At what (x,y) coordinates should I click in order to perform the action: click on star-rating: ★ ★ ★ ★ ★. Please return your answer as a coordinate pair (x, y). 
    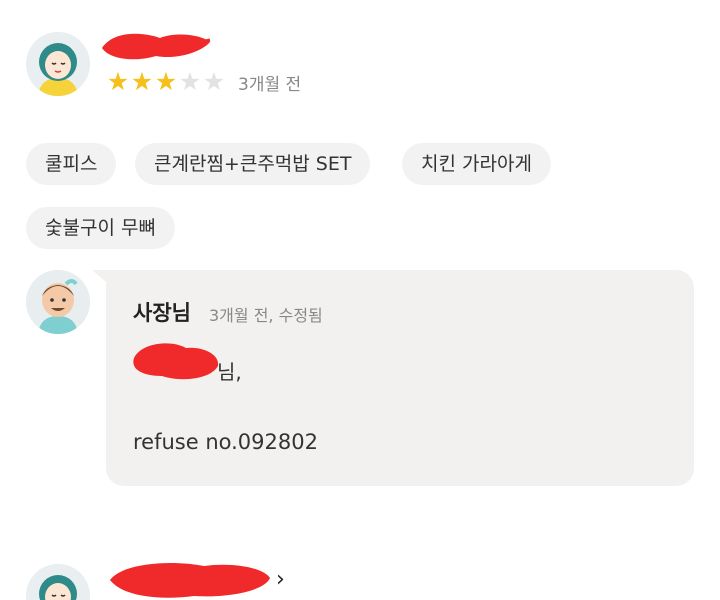
    Looking at the image, I should click on (166, 82).